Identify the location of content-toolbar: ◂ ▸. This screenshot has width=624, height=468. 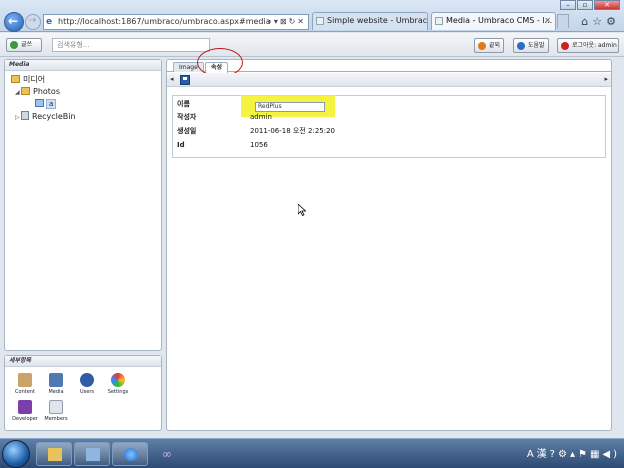
(389, 80).